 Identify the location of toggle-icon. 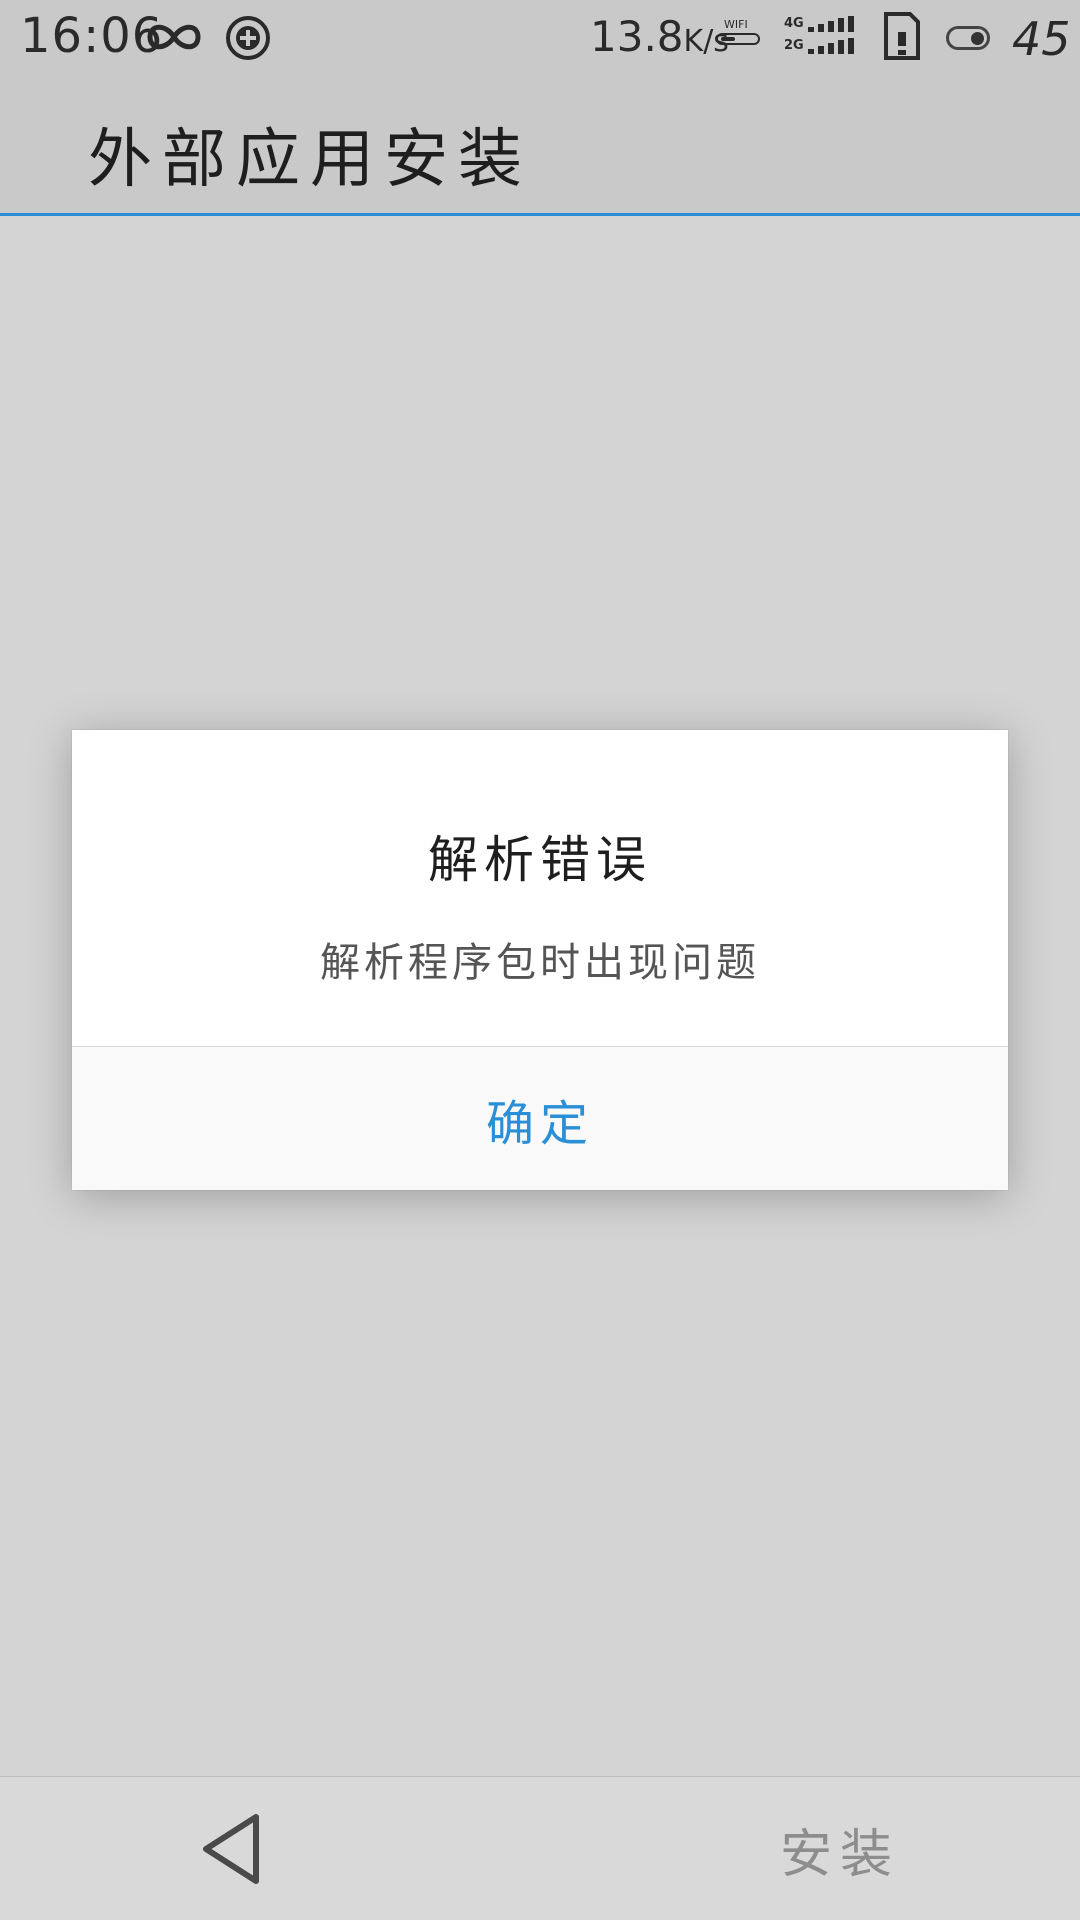
(968, 38).